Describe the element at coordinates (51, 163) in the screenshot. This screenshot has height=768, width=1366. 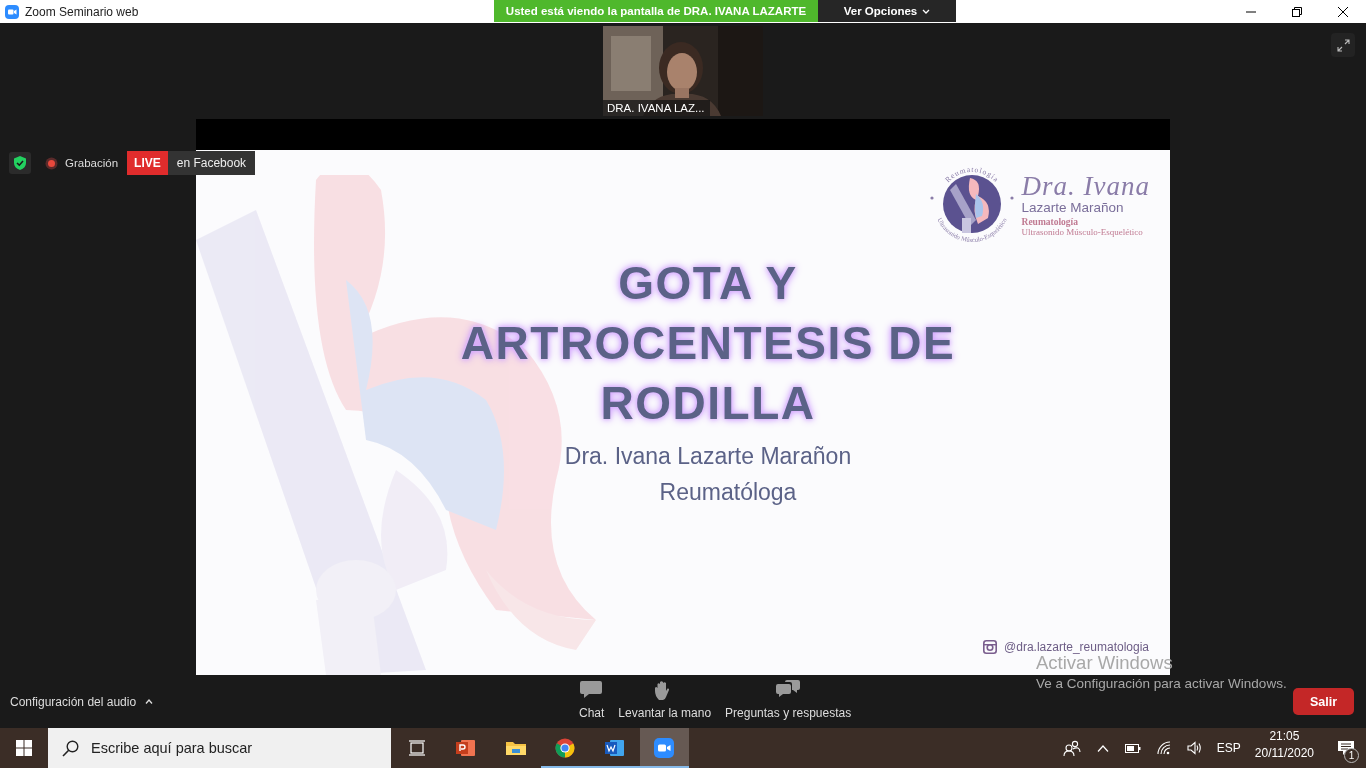
I see `record-icon` at that location.